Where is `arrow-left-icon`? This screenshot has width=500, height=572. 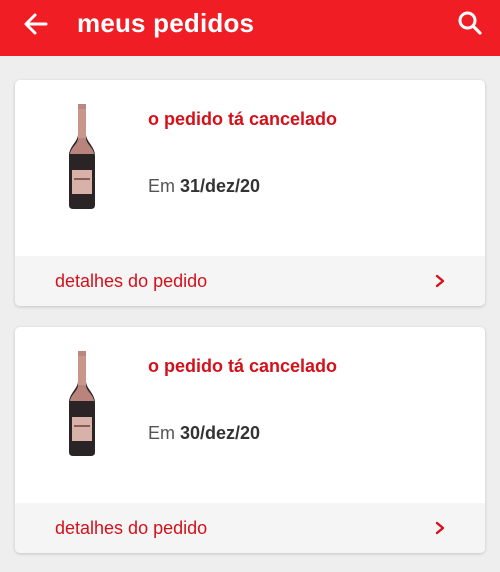 arrow-left-icon is located at coordinates (36, 24).